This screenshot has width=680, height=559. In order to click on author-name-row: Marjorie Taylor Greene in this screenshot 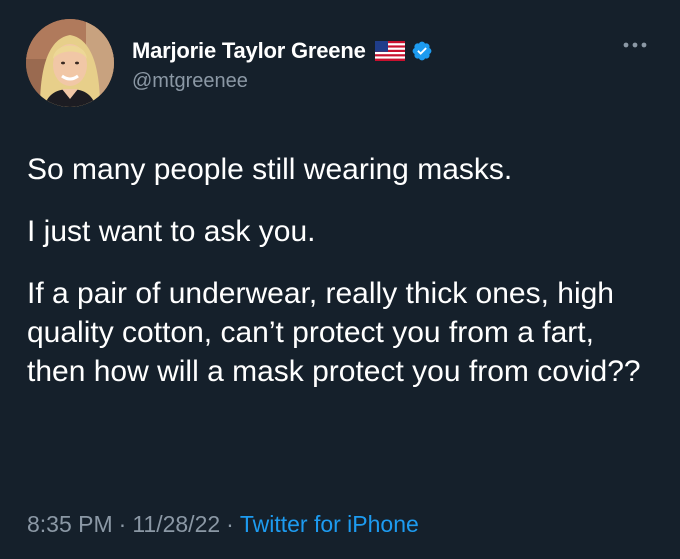, I will do `click(282, 51)`.